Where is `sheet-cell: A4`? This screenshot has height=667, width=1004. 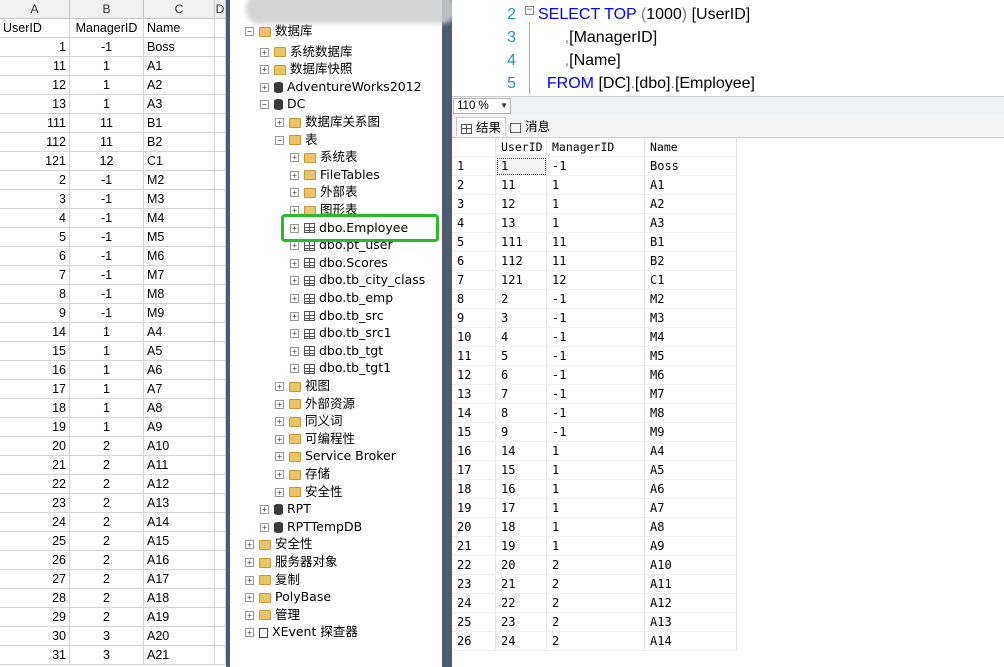 sheet-cell: A4 is located at coordinates (179, 332).